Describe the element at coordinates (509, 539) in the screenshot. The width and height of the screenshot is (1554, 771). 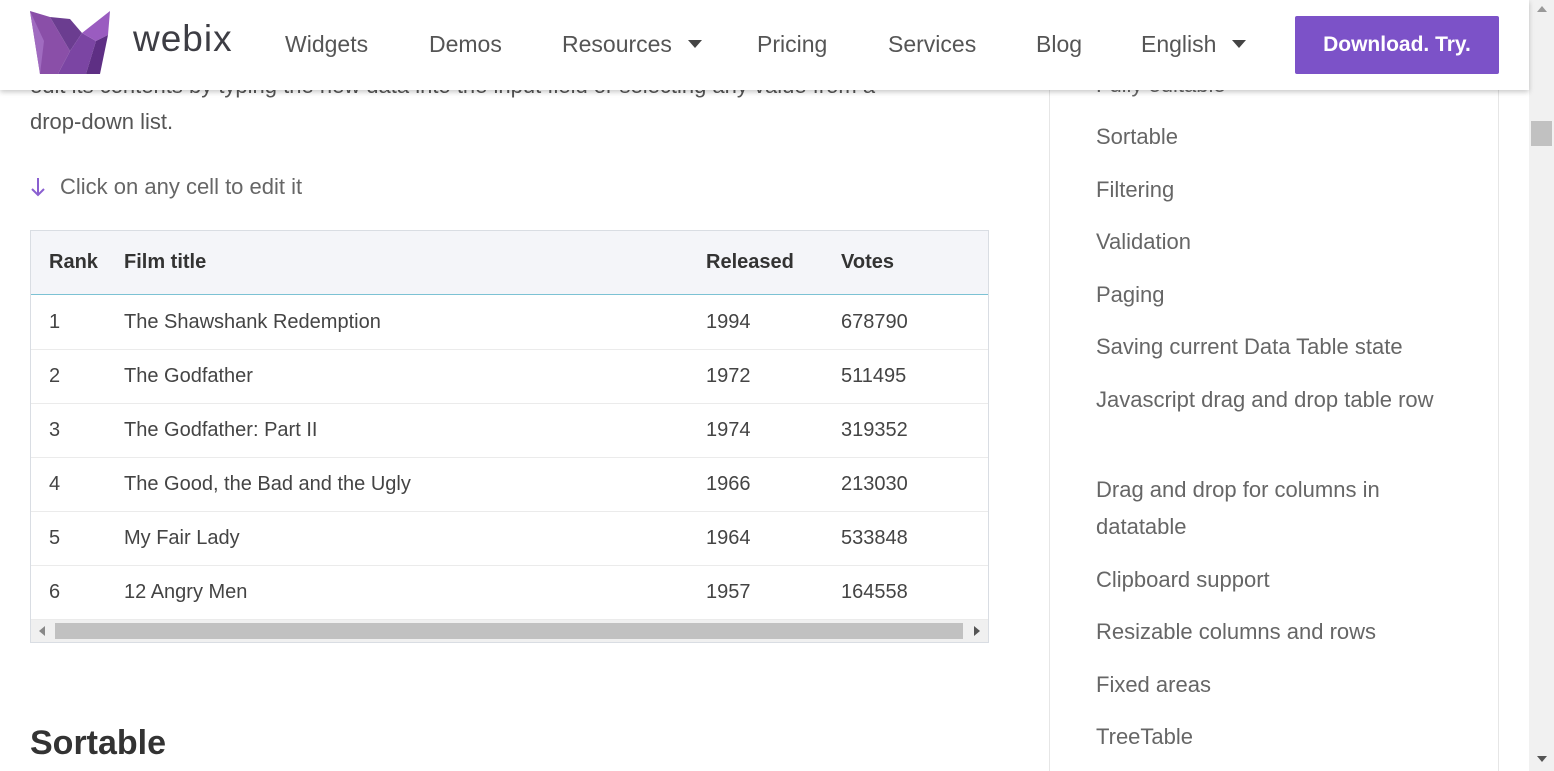
I see `table-row: 5 My Fair Lady 1964 533848` at that location.